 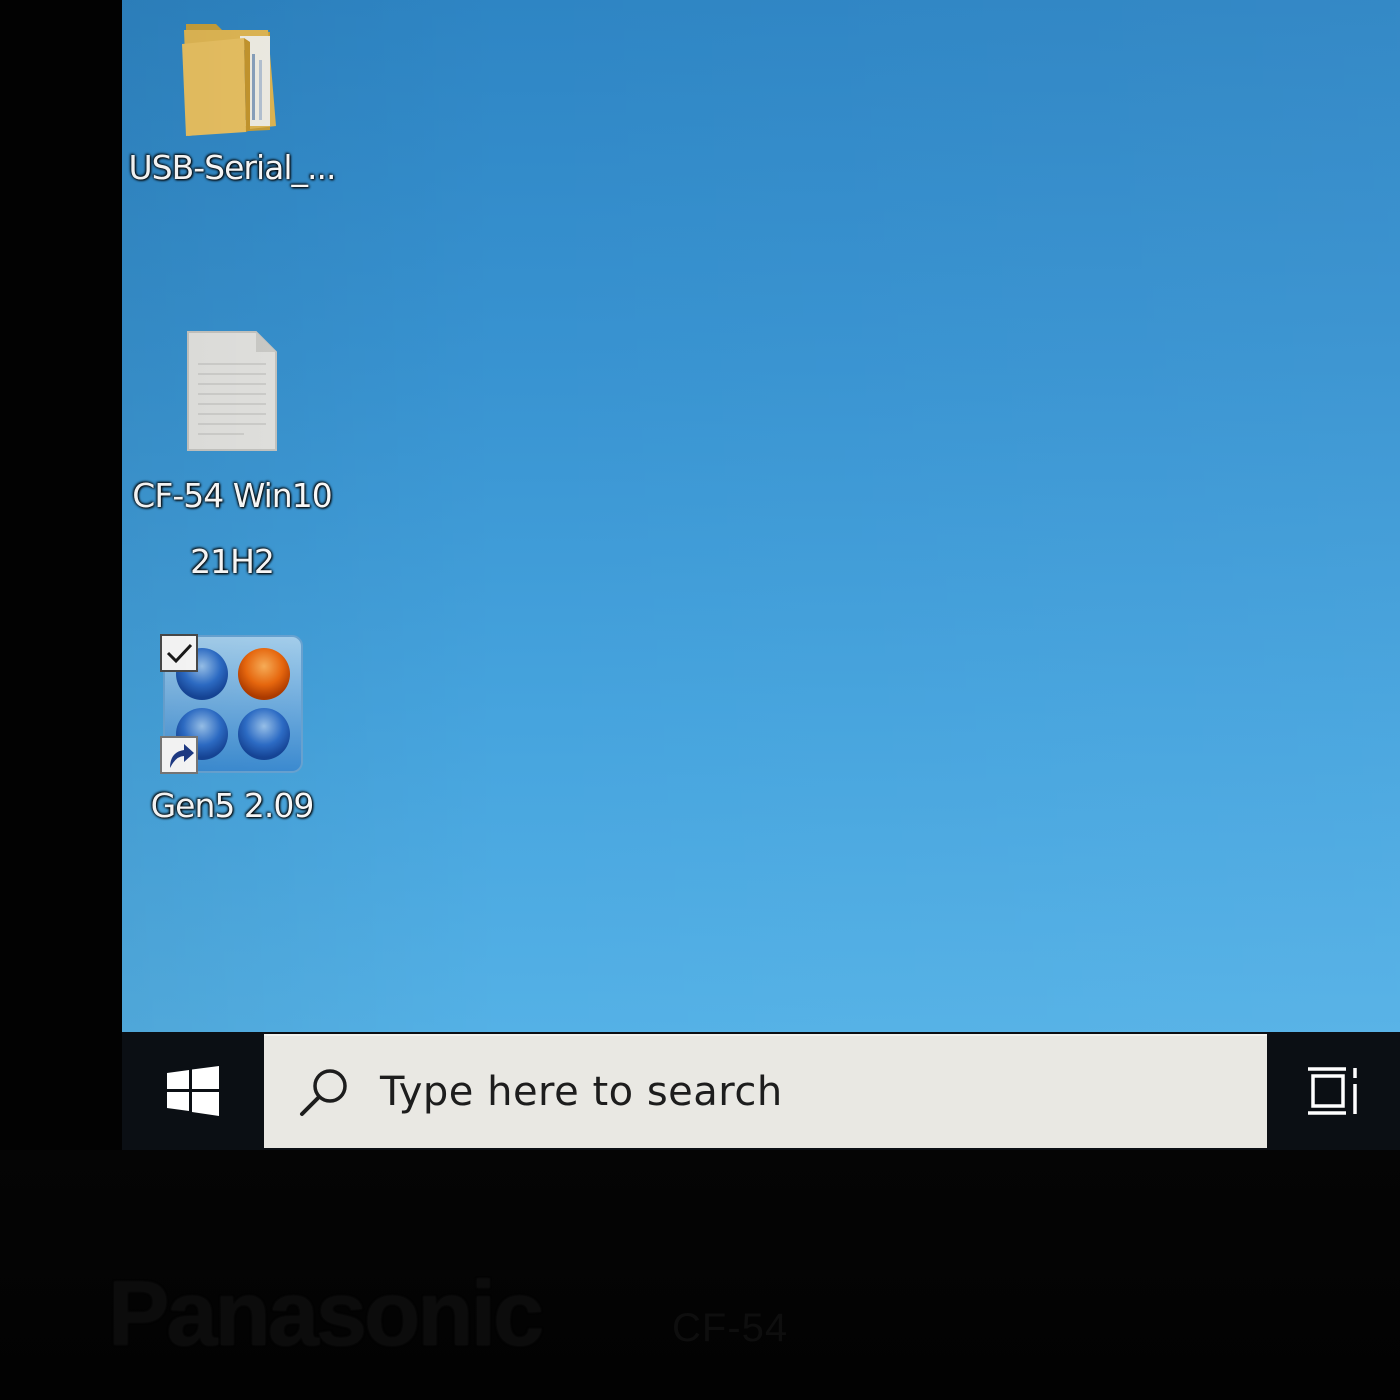 I want to click on start-button, so click(x=193, y=1091).